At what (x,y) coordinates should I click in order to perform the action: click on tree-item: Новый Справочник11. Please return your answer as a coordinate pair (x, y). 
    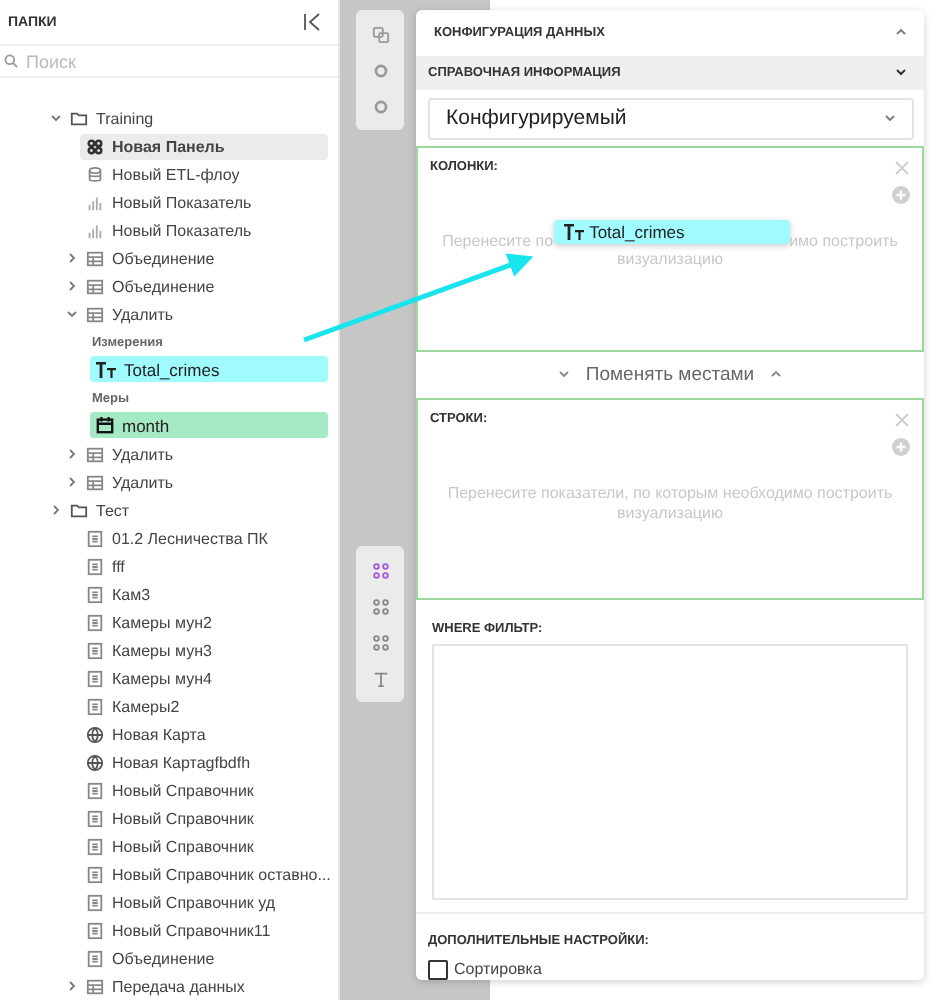
    Looking at the image, I should click on (204, 930).